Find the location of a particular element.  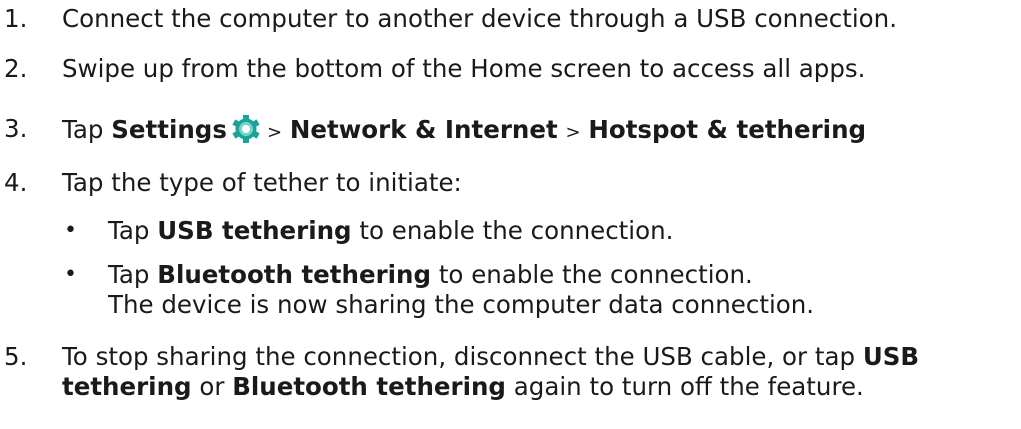

settings-label: Settings is located at coordinates (169, 129).